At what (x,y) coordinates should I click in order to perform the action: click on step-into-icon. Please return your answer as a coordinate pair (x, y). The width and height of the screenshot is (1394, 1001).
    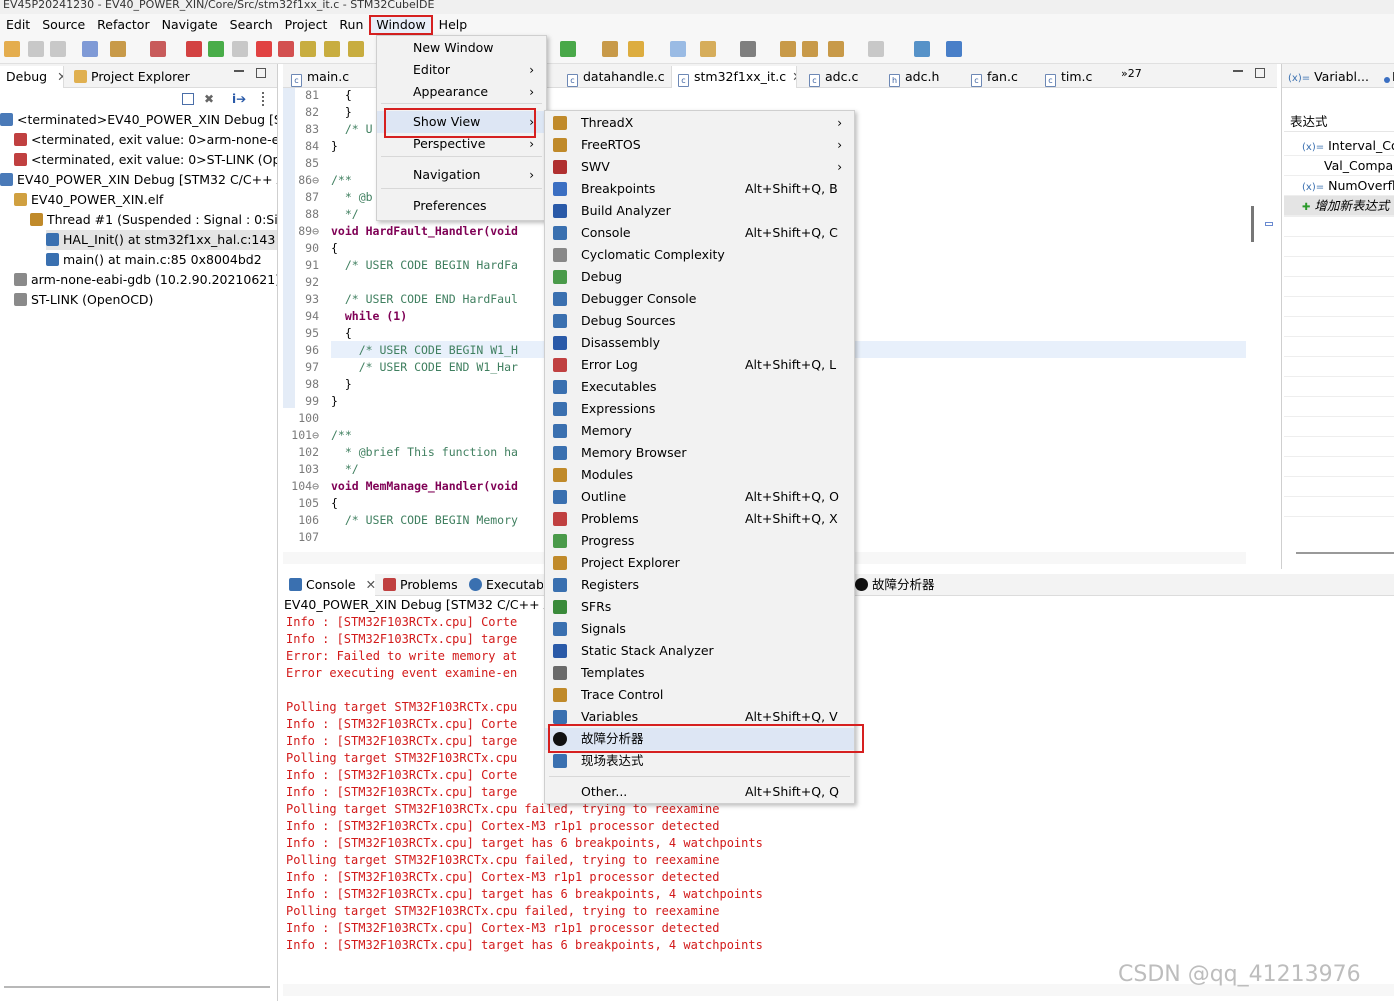
    Looking at the image, I should click on (308, 49).